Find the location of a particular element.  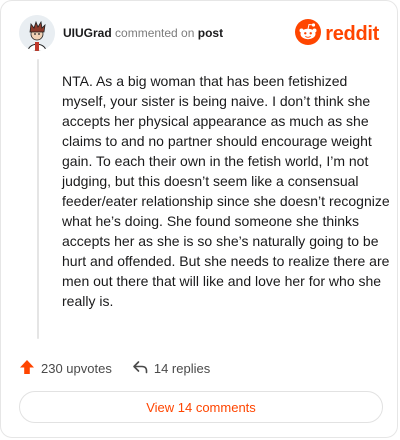

upvote-button: 230 upvotes is located at coordinates (65, 368).